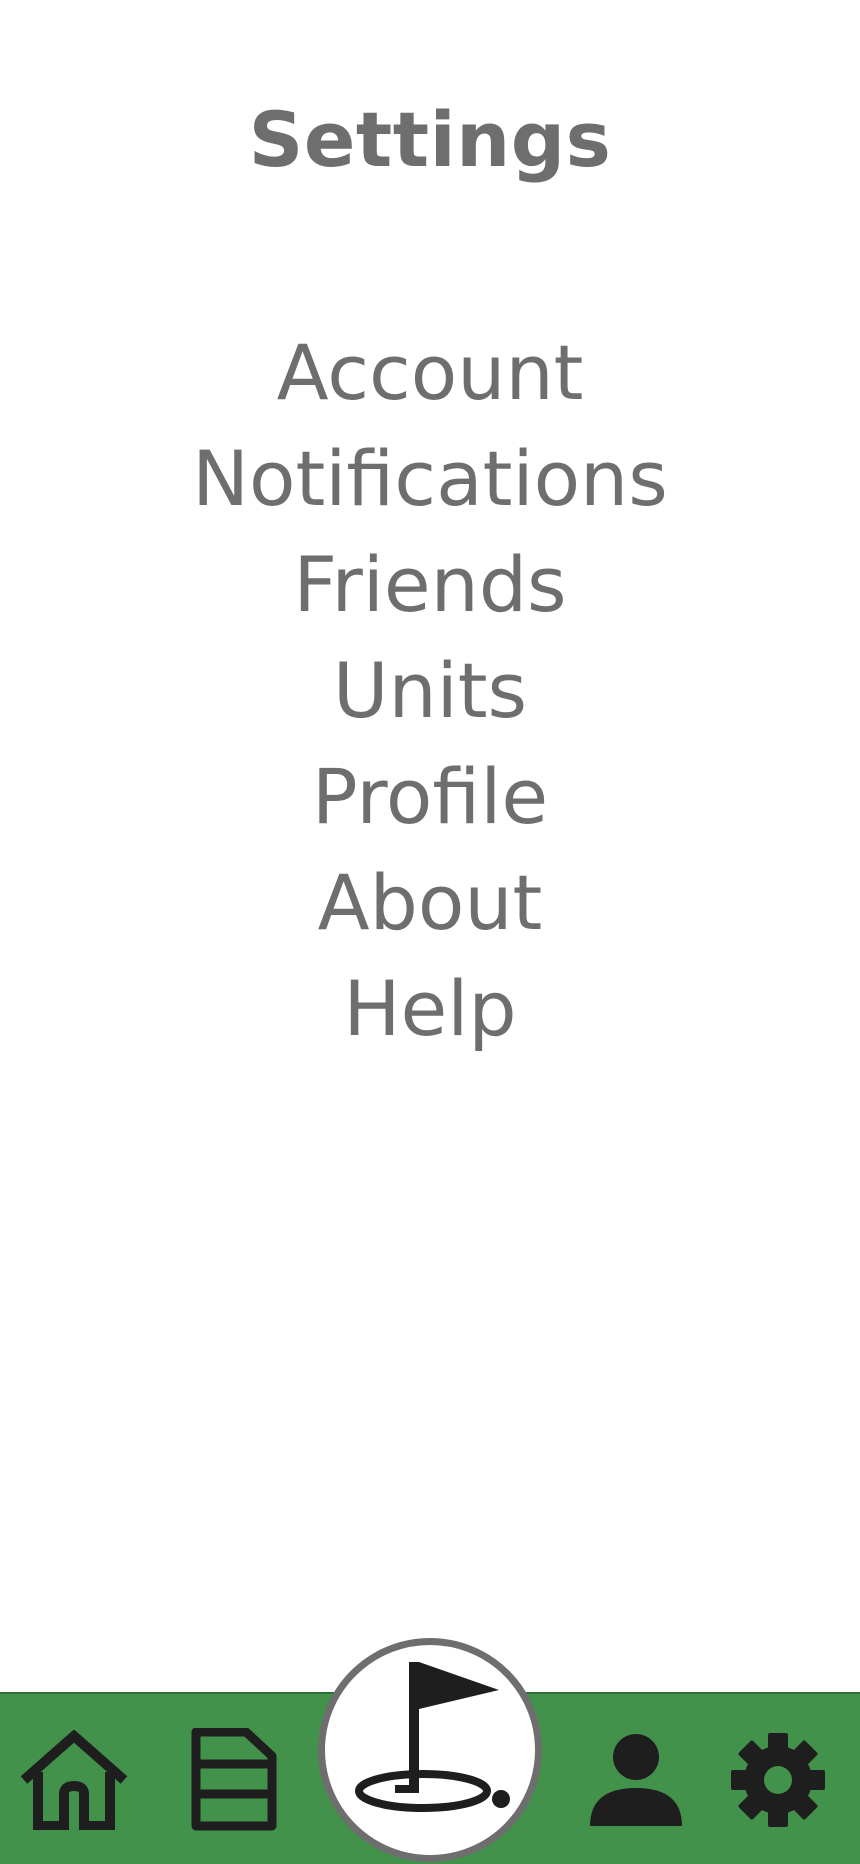  I want to click on scorecard-icon, so click(234, 1779).